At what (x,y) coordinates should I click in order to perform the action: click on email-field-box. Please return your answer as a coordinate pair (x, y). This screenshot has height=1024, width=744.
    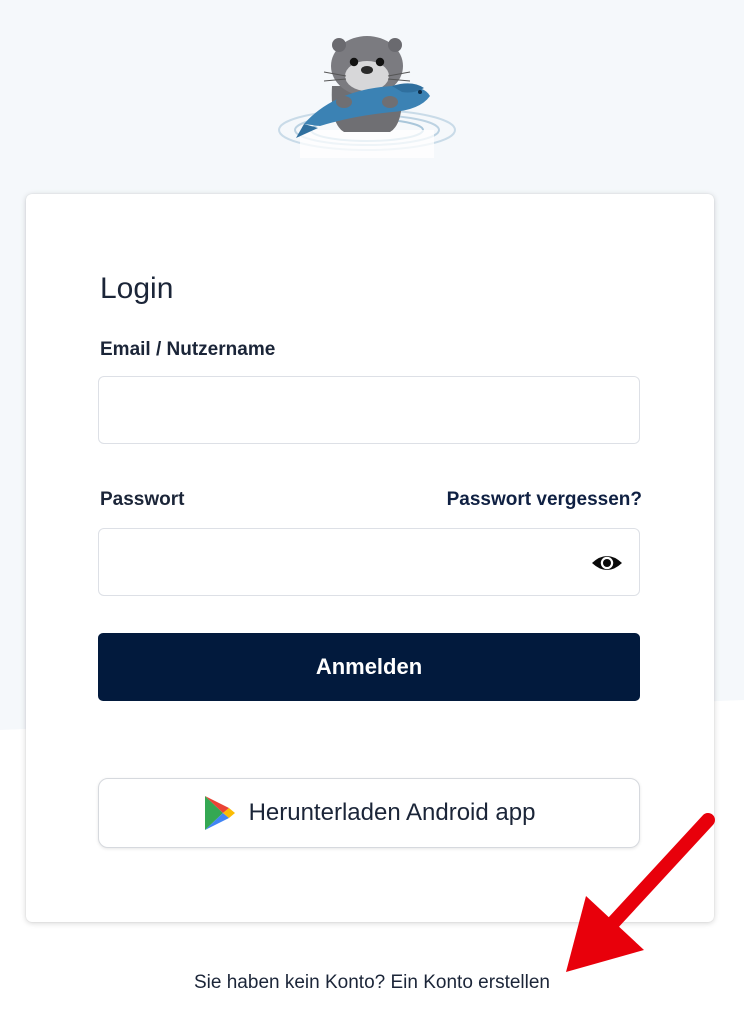
    Looking at the image, I should click on (369, 410).